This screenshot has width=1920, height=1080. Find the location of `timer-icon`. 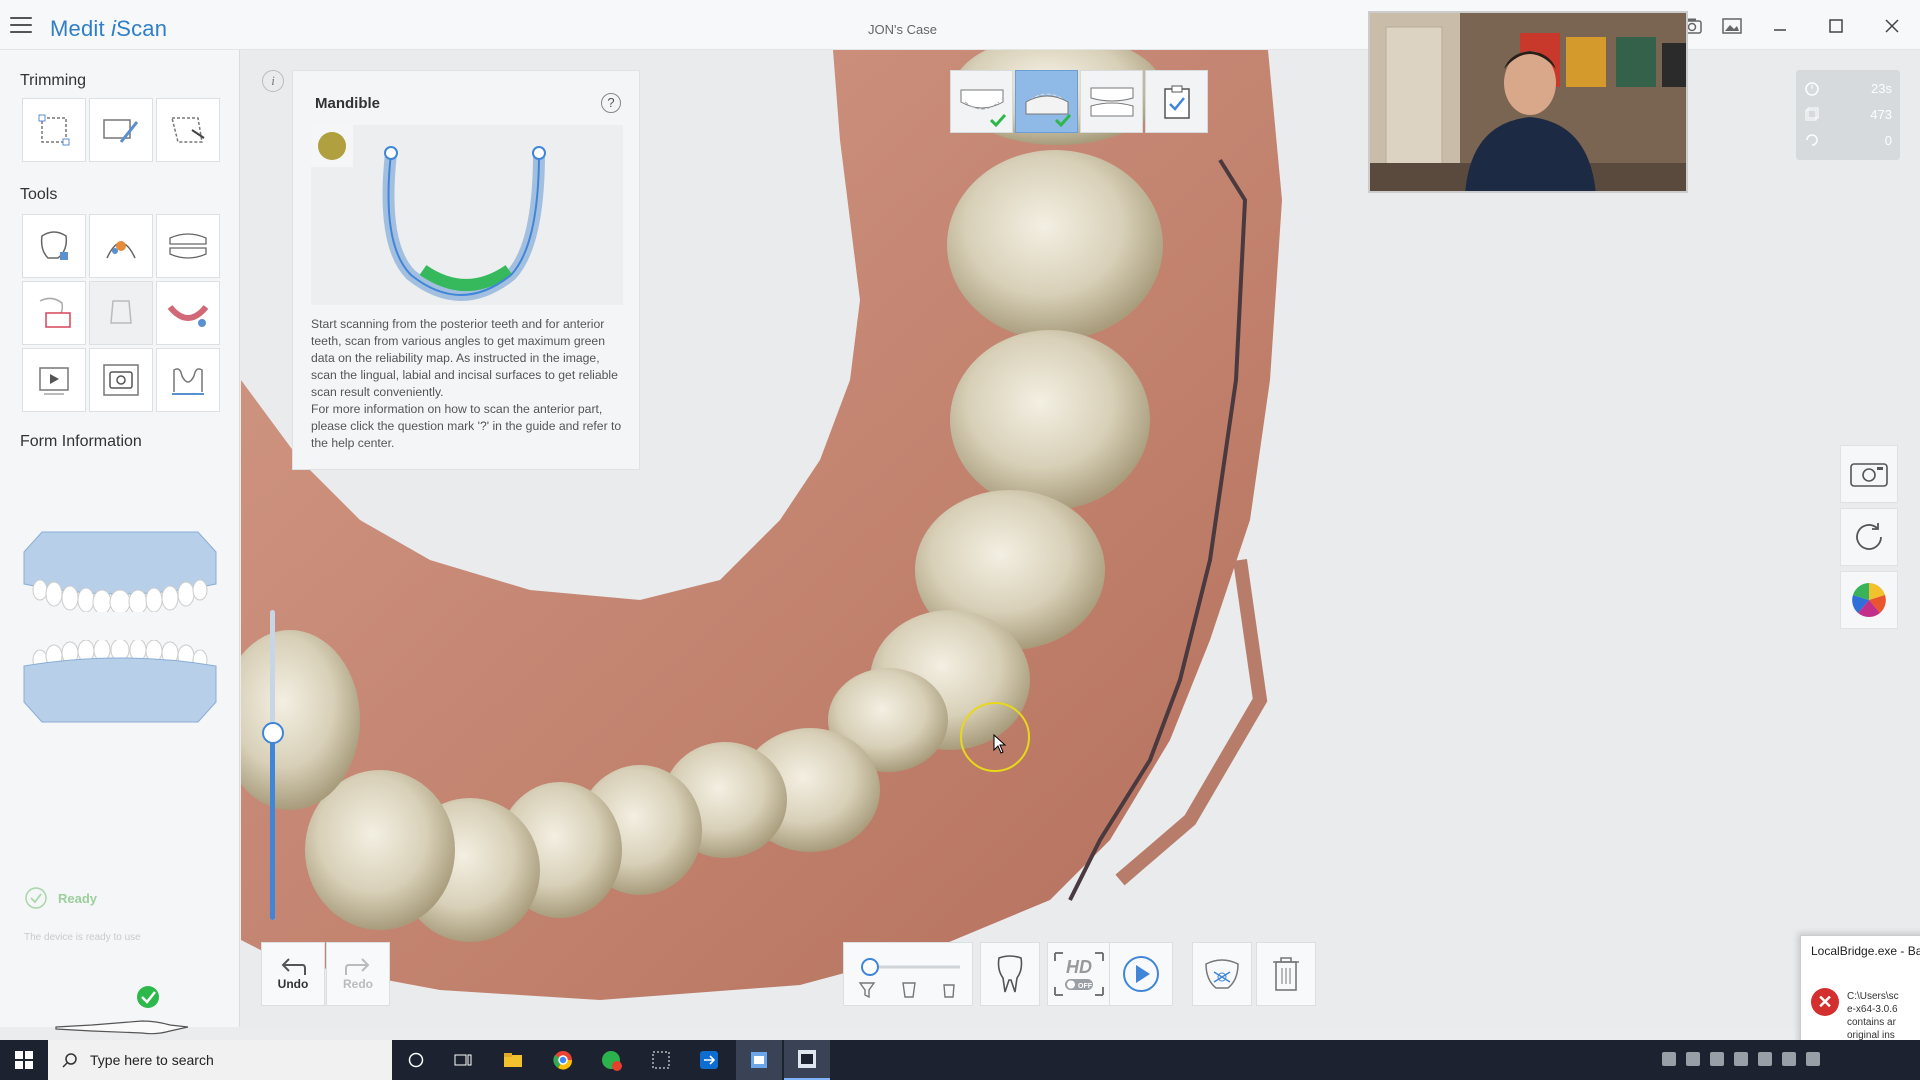

timer-icon is located at coordinates (1812, 89).